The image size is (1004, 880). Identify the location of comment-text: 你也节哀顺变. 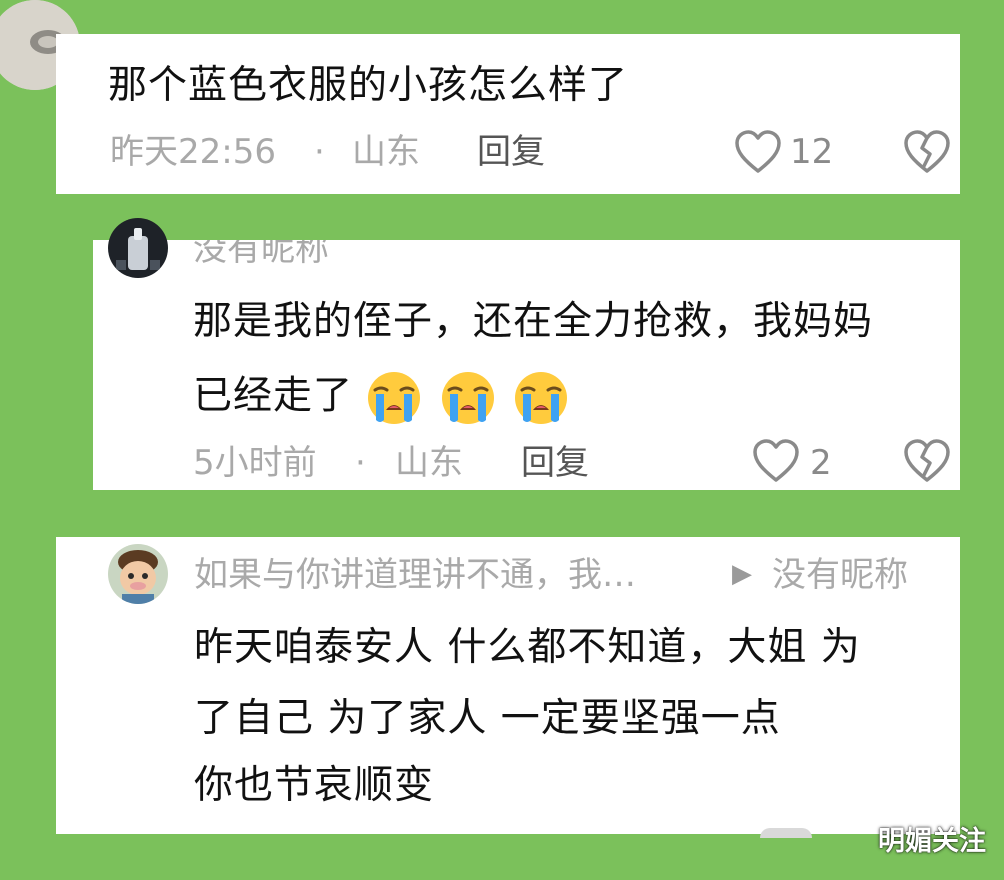
(314, 785).